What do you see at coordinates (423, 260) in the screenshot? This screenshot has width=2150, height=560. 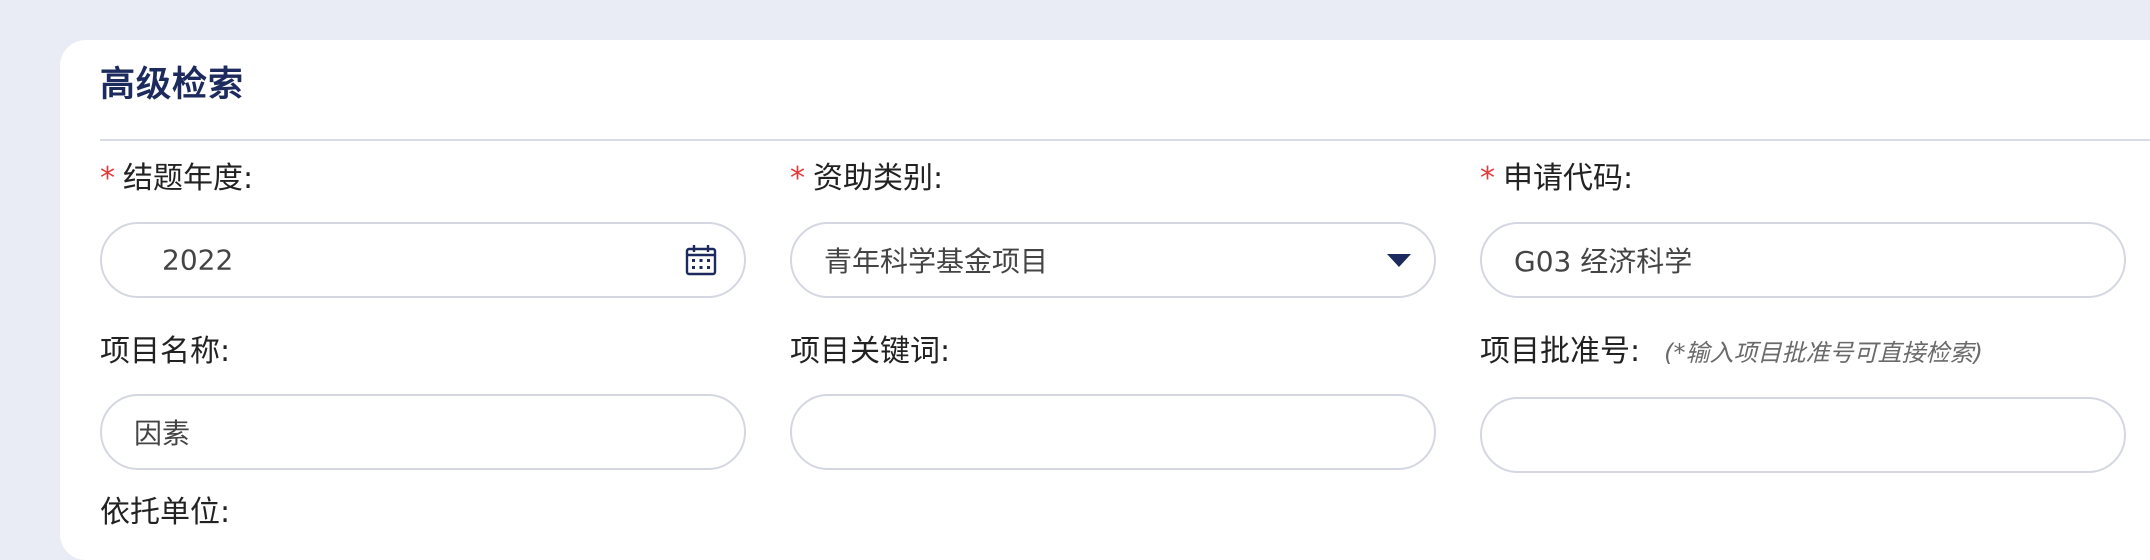 I see `year-field: 2022` at bounding box center [423, 260].